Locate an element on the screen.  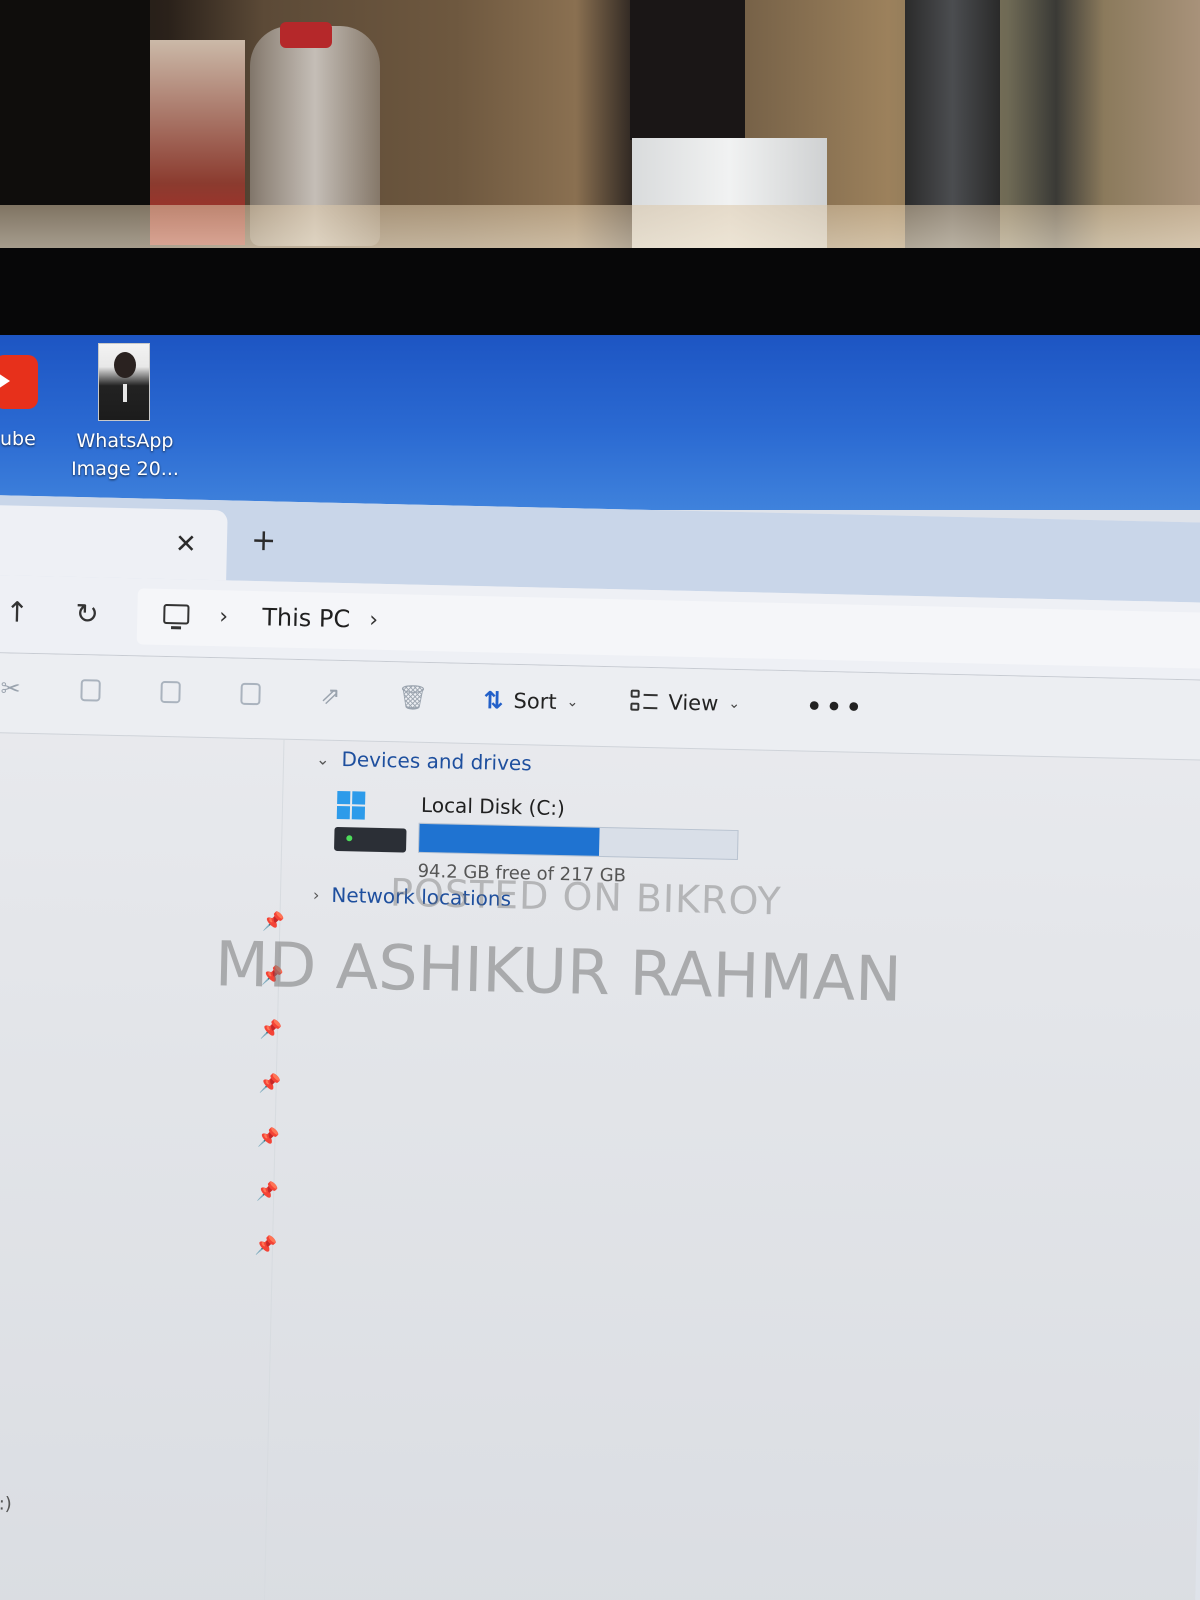
watermark-line-1: POSTED ON BIKROY is located at coordinates (586, 897).